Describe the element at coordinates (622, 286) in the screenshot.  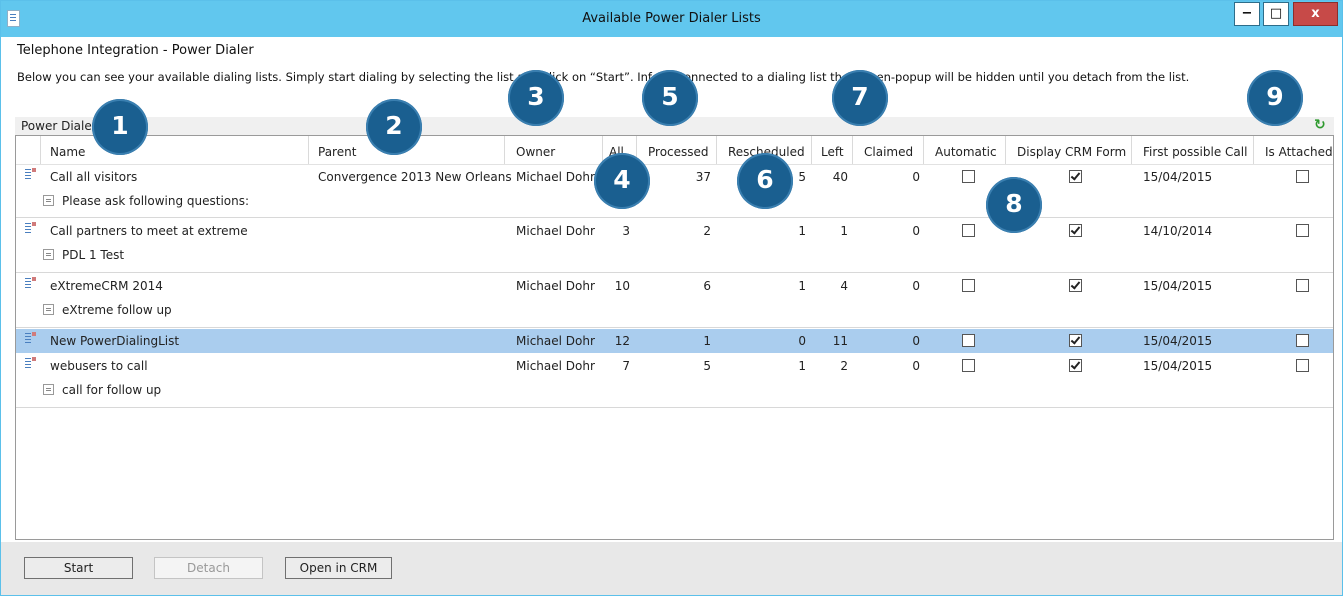
I see `cell-all: 10` at that location.